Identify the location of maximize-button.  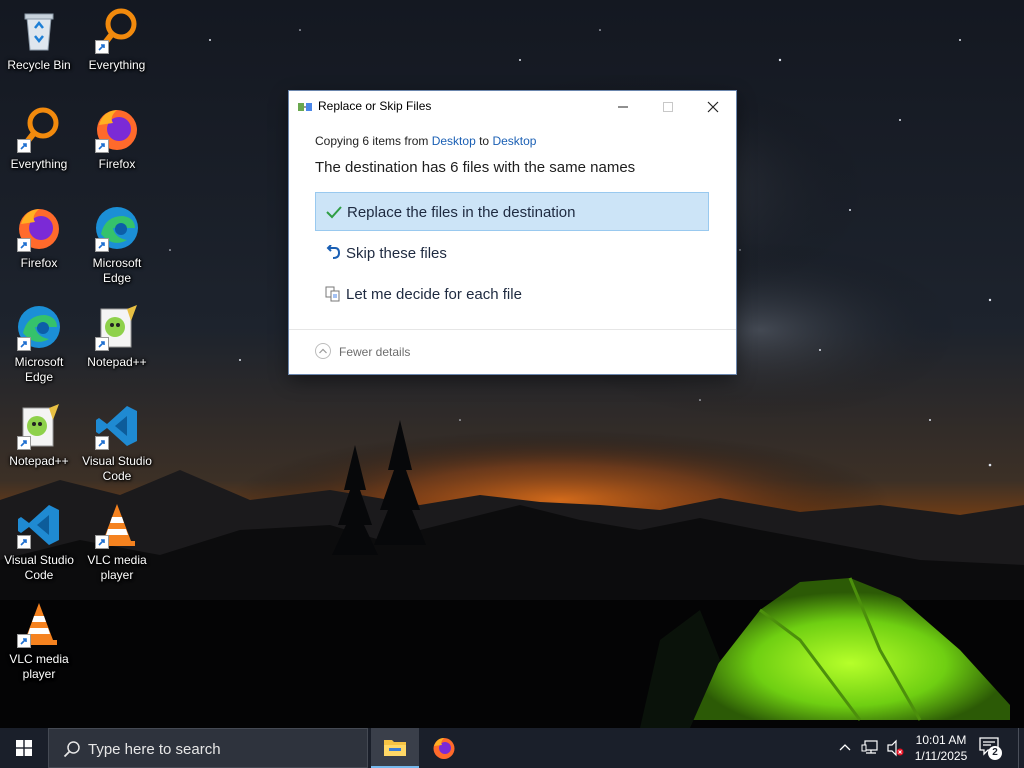
(668, 106).